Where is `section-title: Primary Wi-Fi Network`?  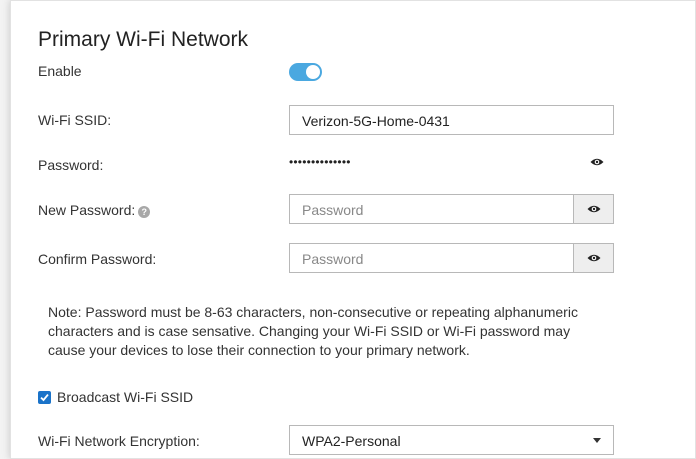 section-title: Primary Wi-Fi Network is located at coordinates (143, 39).